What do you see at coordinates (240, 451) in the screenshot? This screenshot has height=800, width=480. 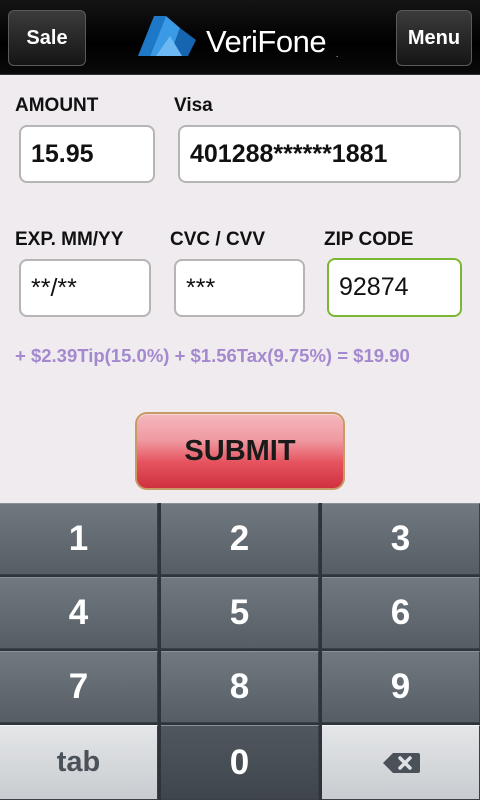 I see `submit-button: SUBMIT` at bounding box center [240, 451].